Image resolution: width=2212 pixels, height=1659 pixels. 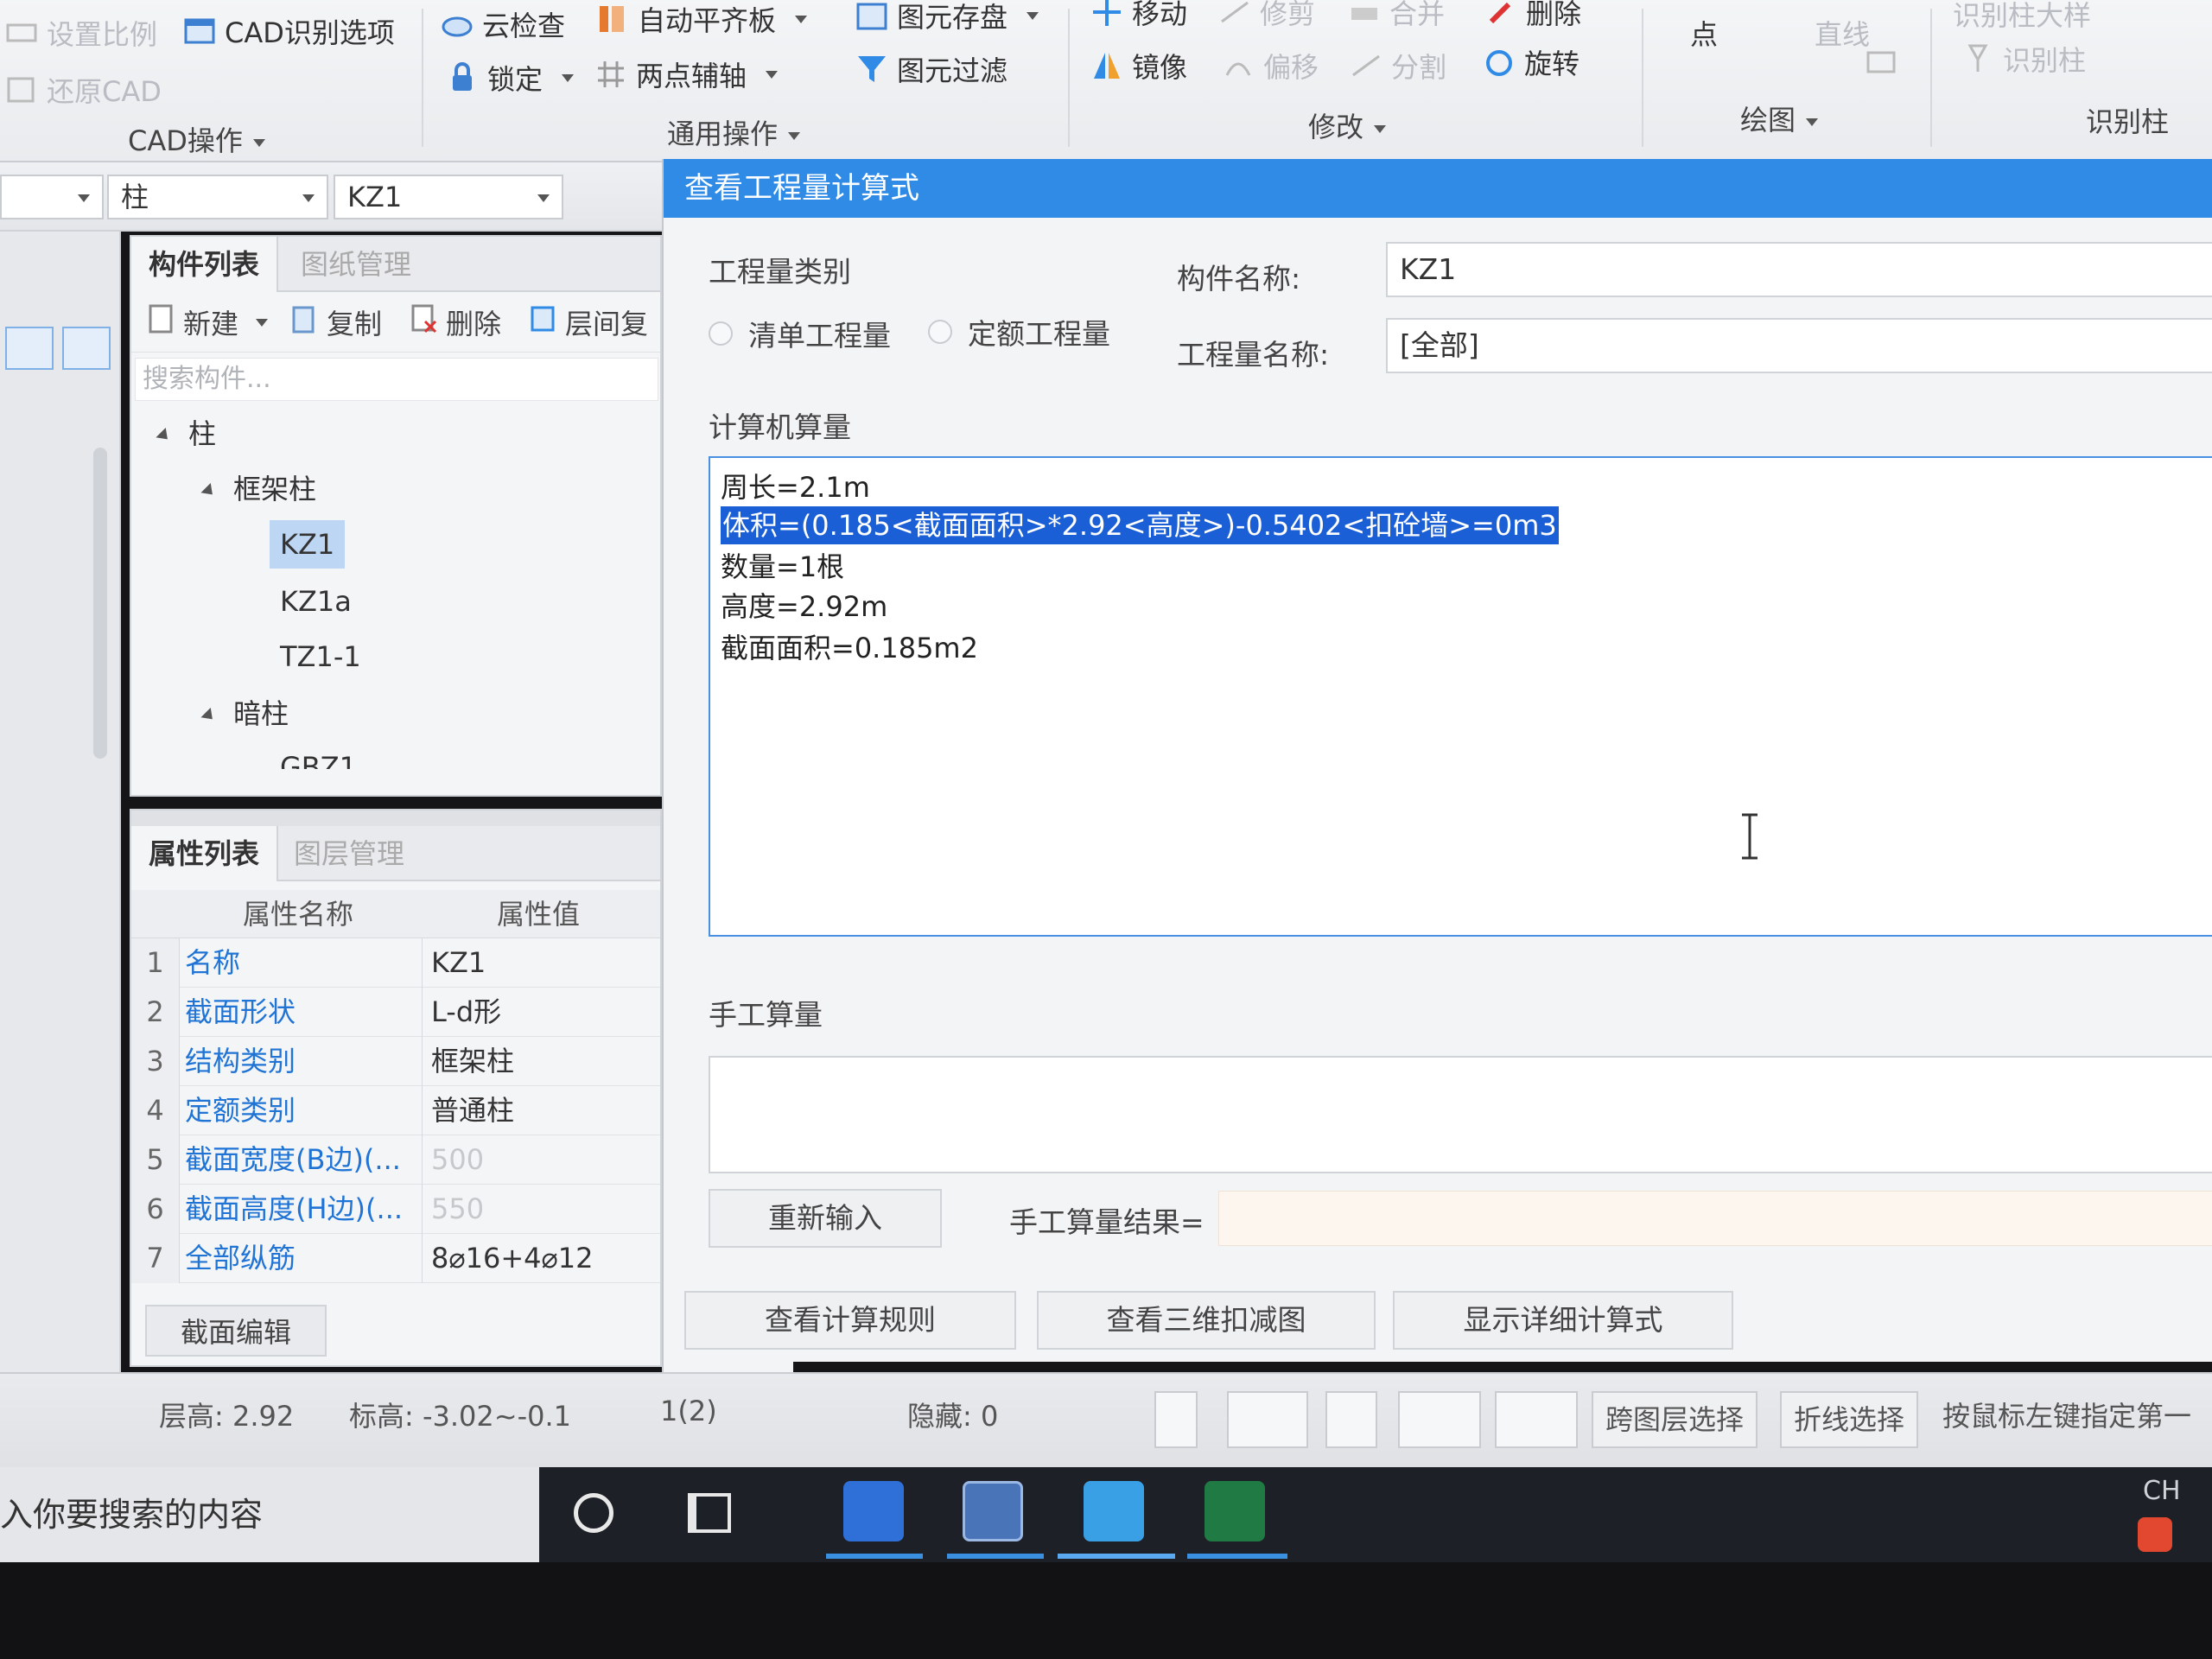 I want to click on column-icon, so click(x=1978, y=58).